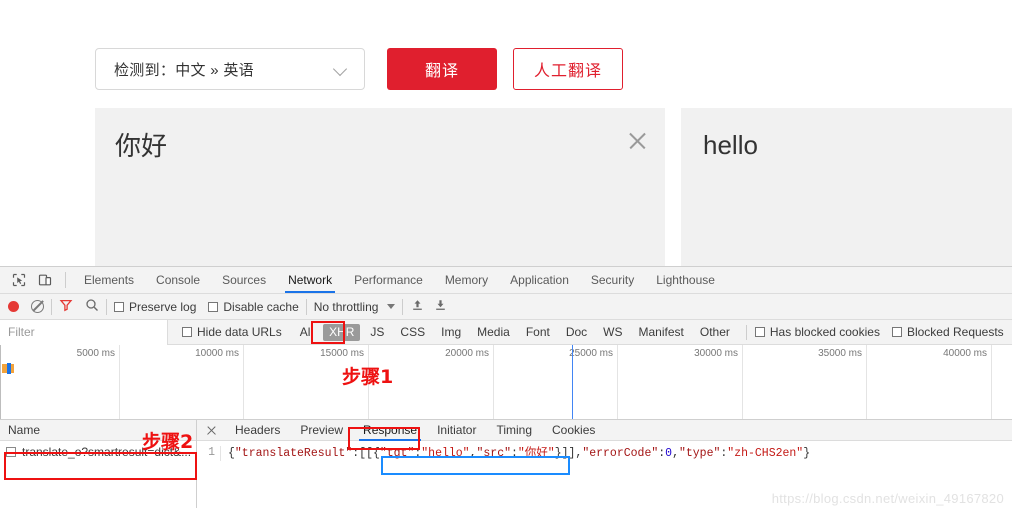 The width and height of the screenshot is (1012, 508). I want to click on timeline-tick-label: 25000 ms, so click(591, 353).